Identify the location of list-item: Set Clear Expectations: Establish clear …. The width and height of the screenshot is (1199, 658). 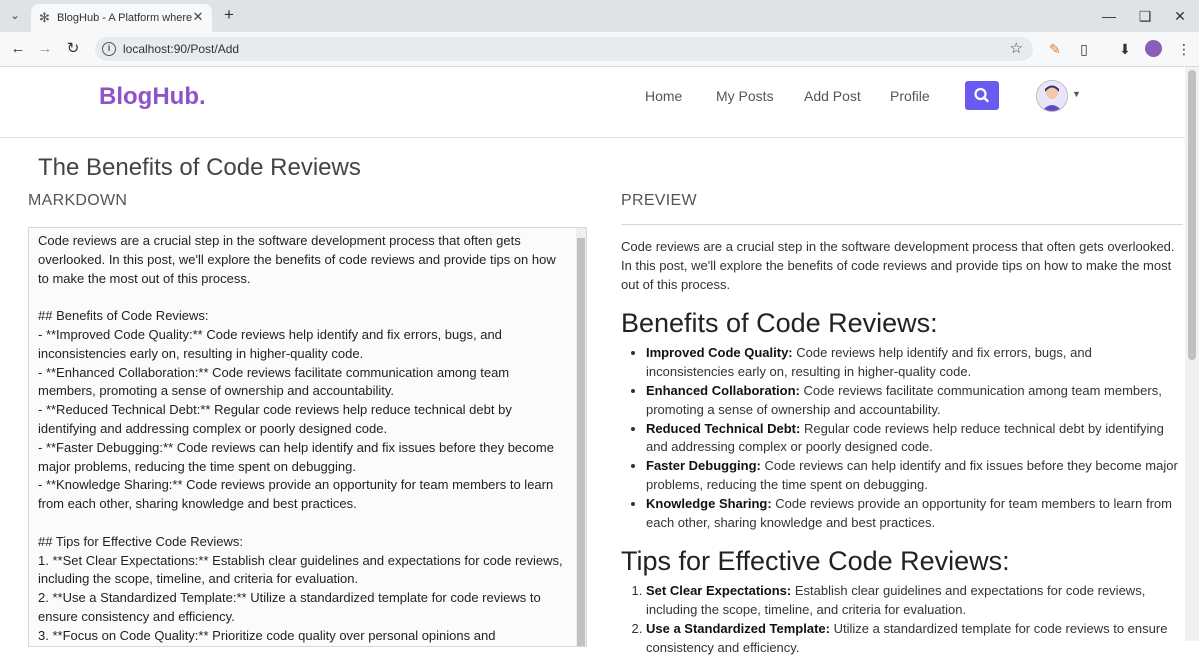
(914, 601).